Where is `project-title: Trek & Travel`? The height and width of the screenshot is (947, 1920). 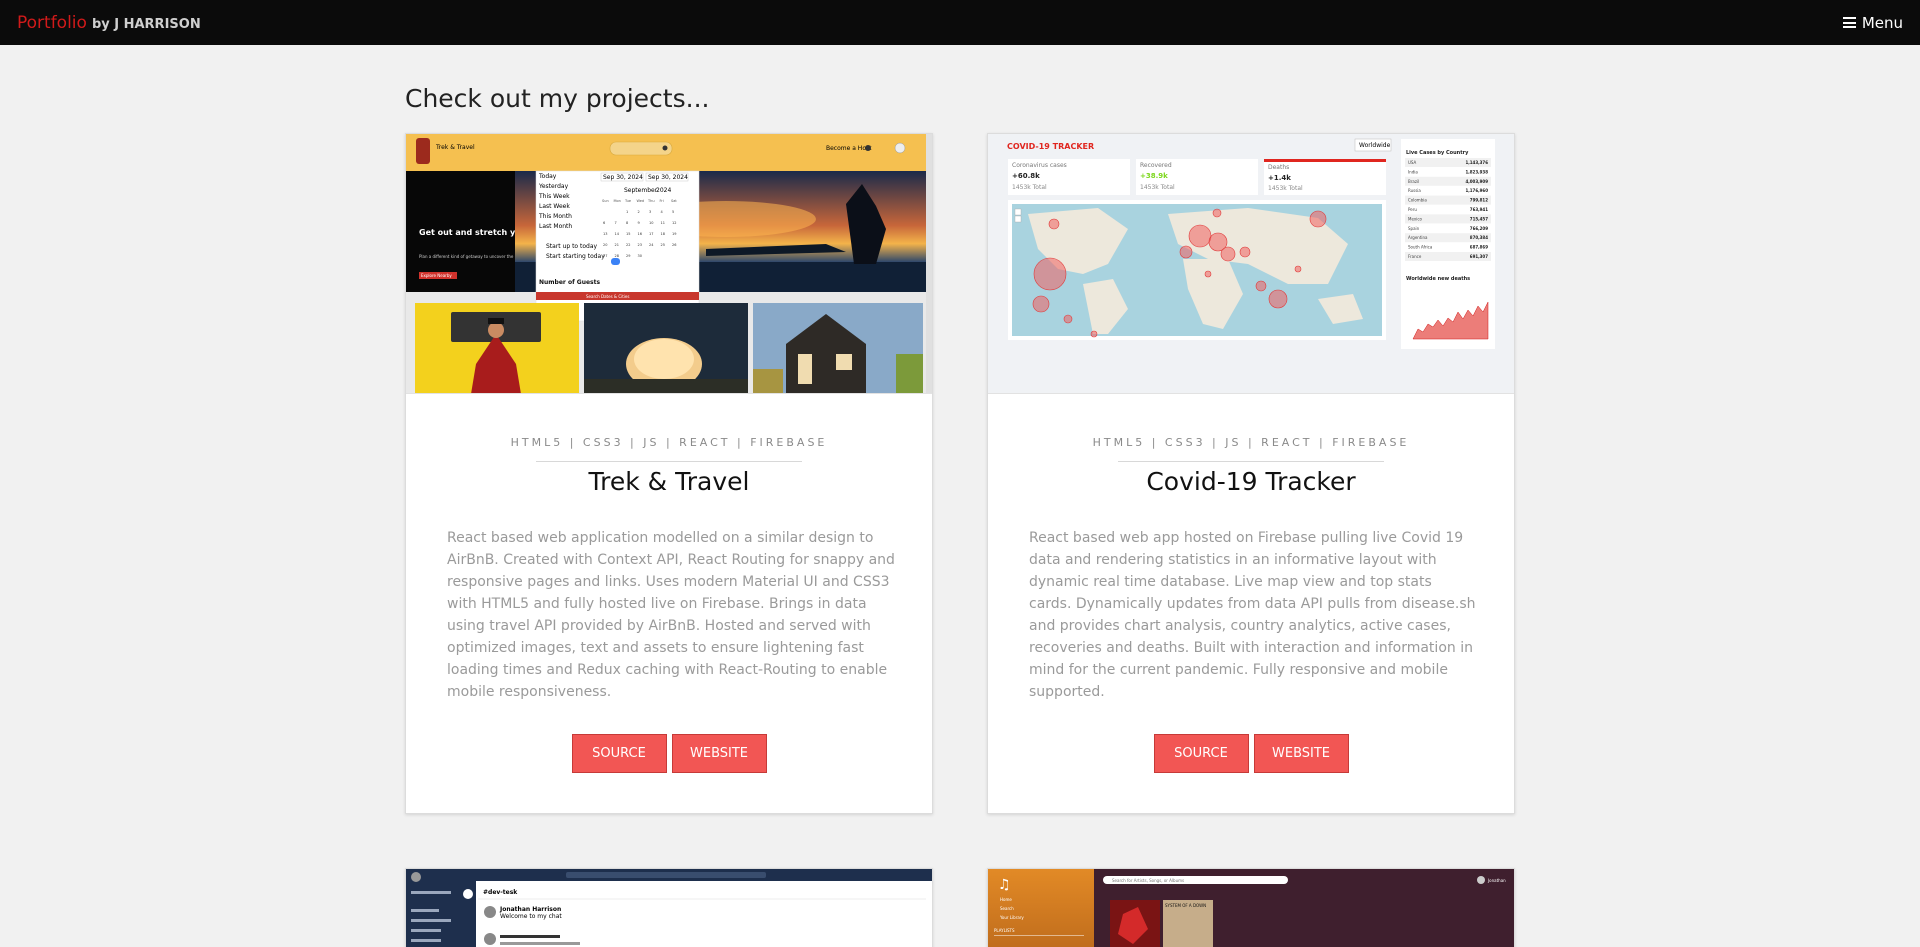 project-title: Trek & Travel is located at coordinates (669, 481).